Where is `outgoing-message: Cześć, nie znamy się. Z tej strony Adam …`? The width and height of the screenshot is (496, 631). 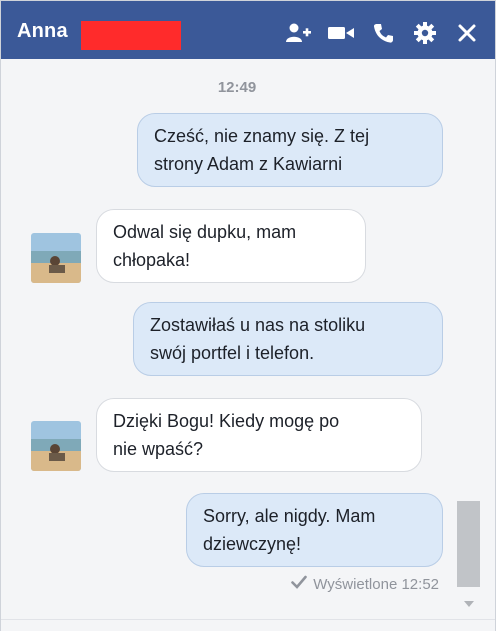 outgoing-message: Cześć, nie znamy się. Z tej strony Adam … is located at coordinates (290, 150).